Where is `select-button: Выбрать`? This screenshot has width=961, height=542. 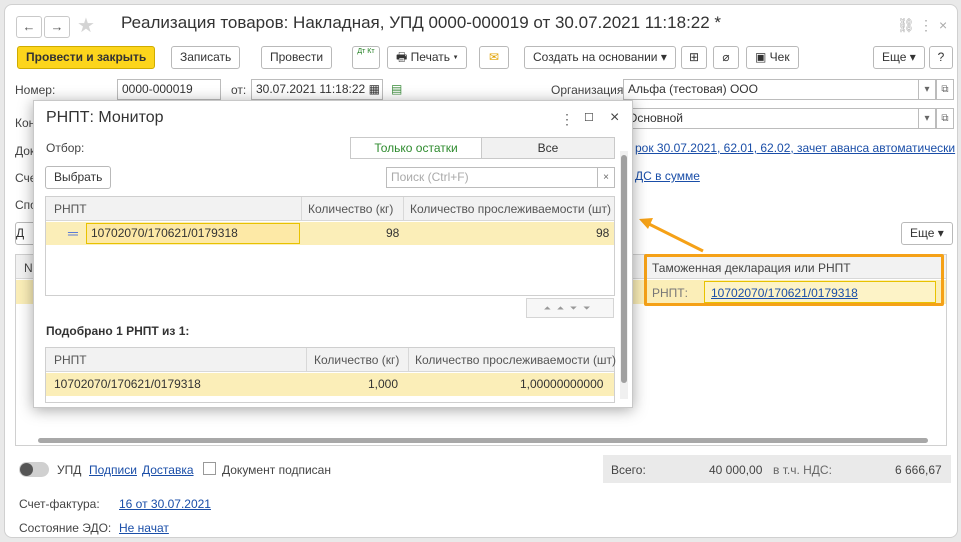 select-button: Выбрать is located at coordinates (78, 177).